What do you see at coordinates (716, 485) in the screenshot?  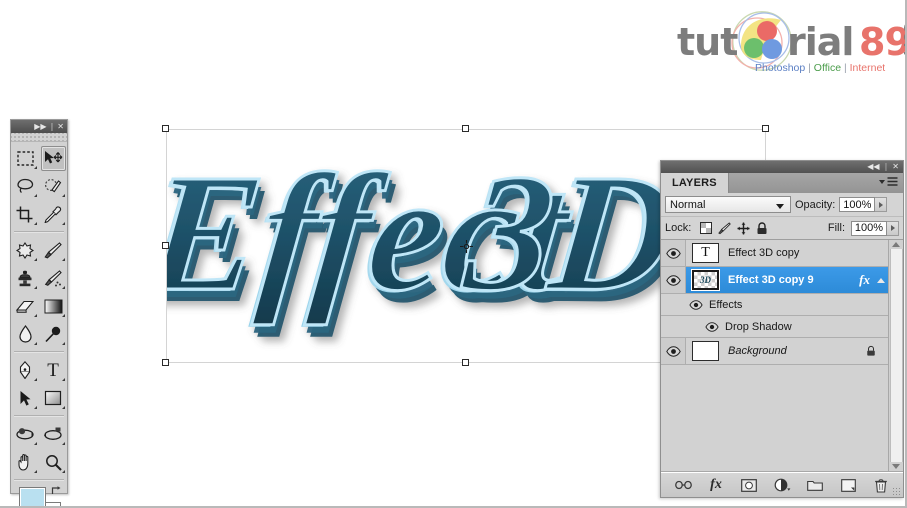 I see `add-layer-style-button: fx` at bounding box center [716, 485].